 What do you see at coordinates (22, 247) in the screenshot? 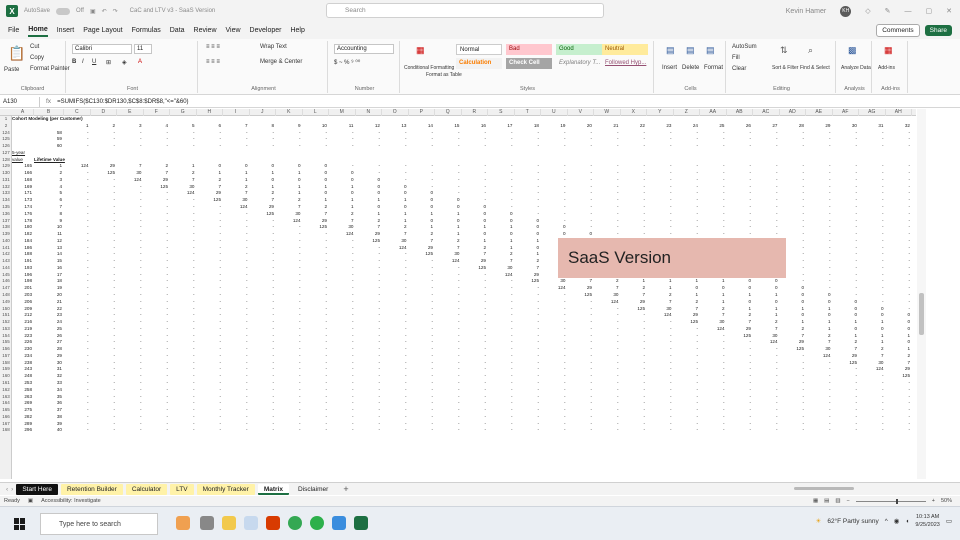
I see `grid-cell: 186` at bounding box center [22, 247].